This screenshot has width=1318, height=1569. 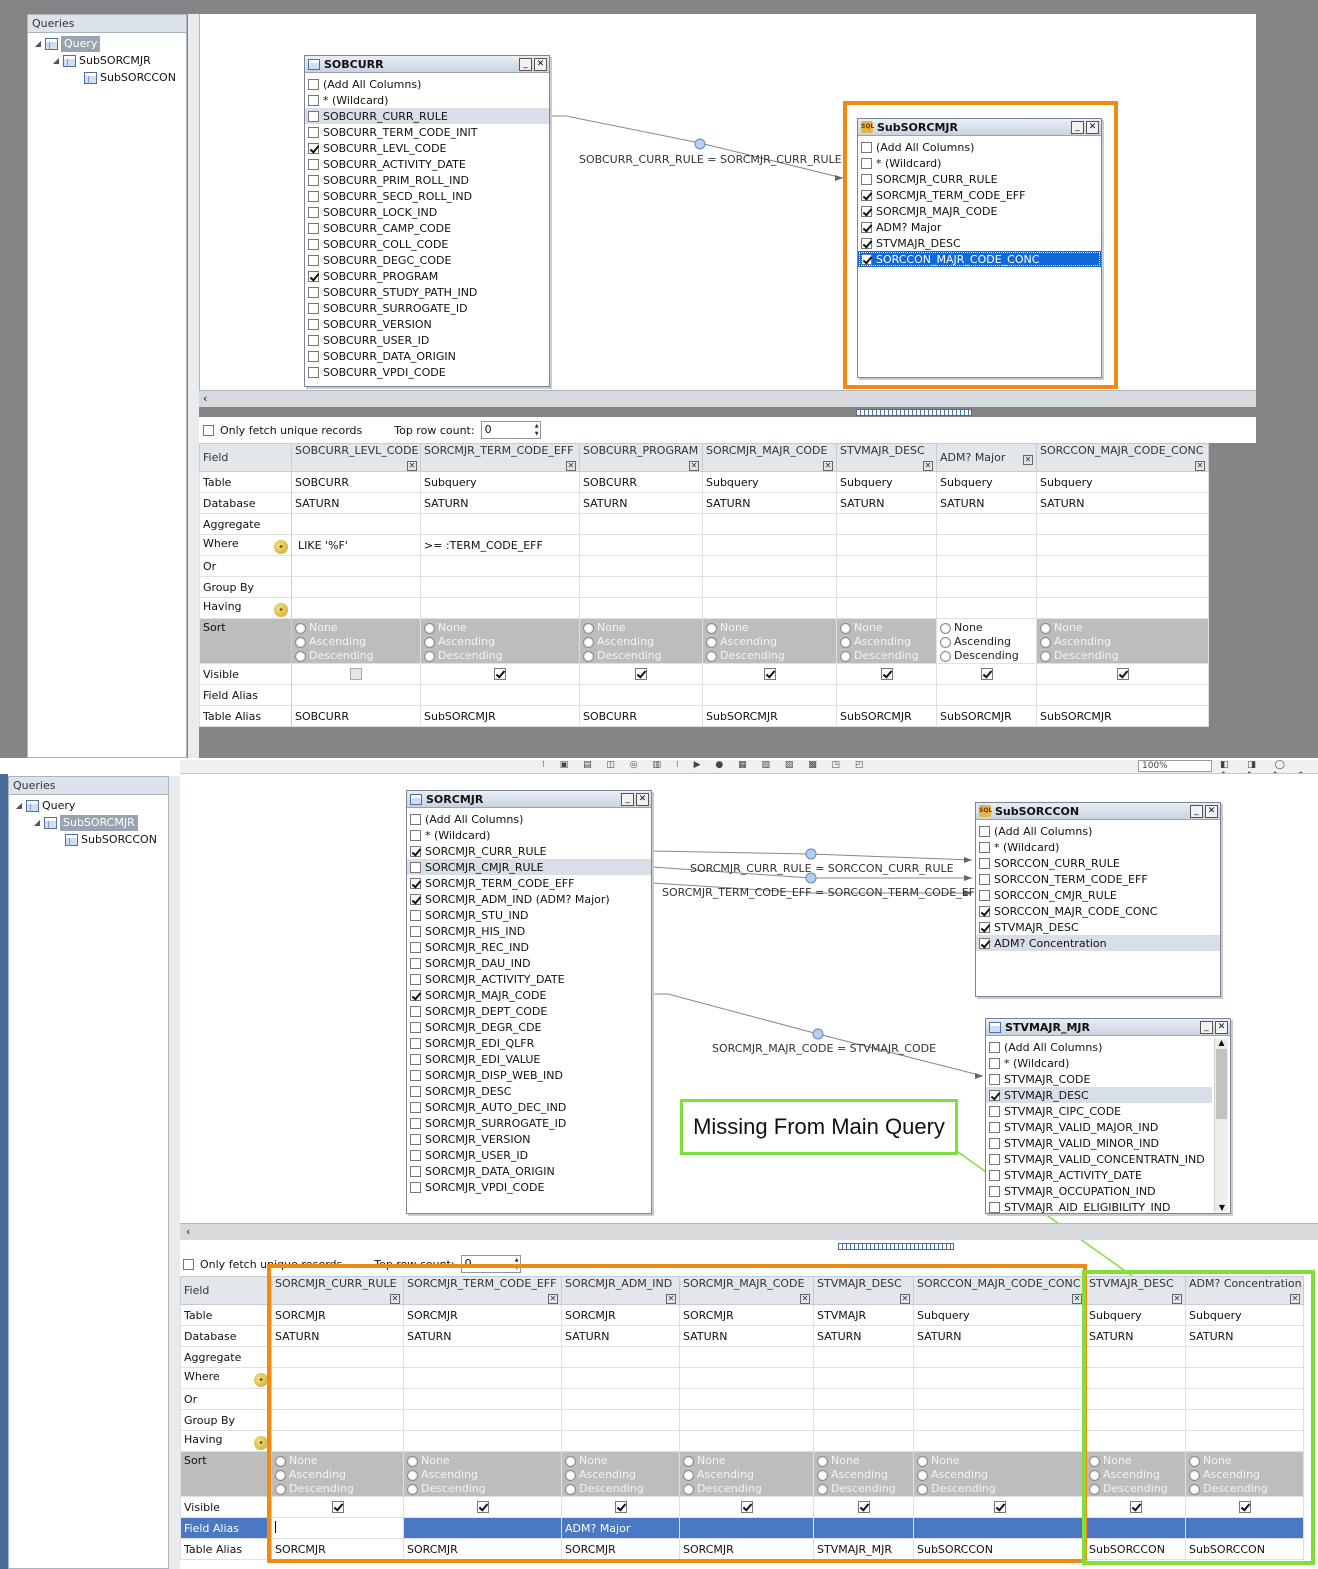 I want to click on column-item: SORCMJR_USER_ID, so click(x=529, y=1155).